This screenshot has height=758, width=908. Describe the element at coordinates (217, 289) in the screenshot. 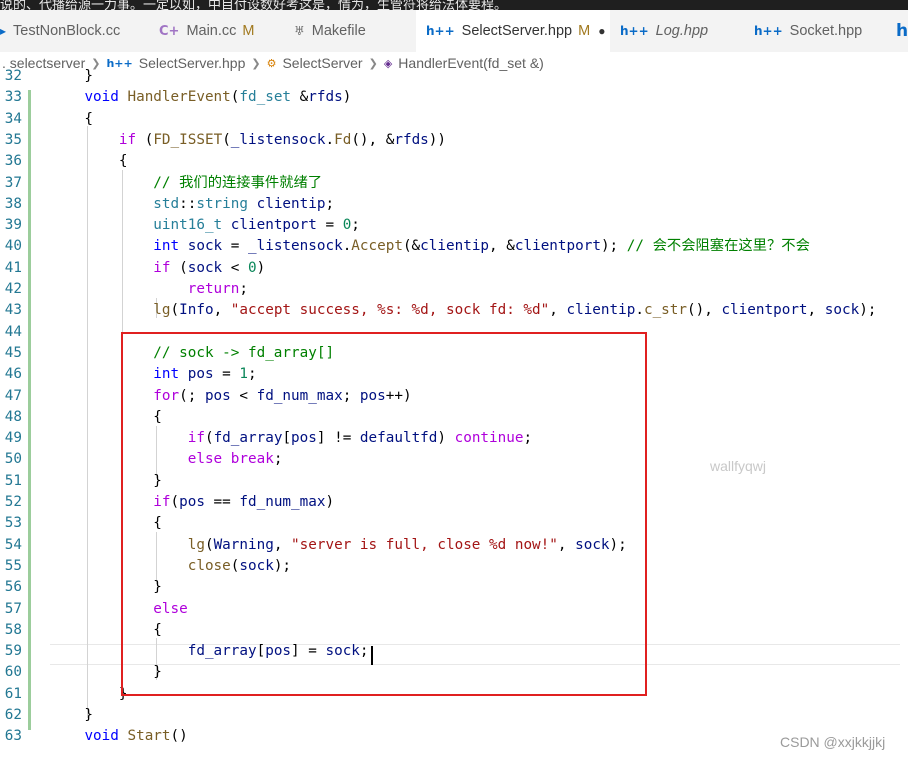

I see `code-text: return;` at that location.